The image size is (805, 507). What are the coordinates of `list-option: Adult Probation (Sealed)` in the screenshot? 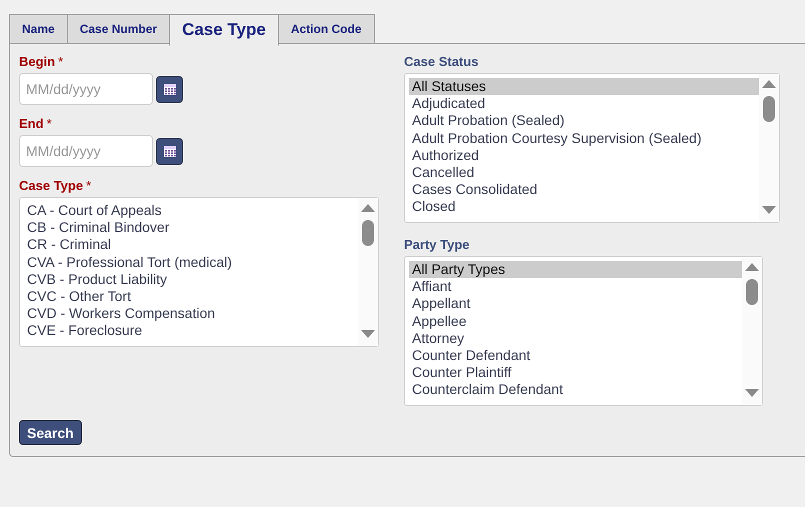 It's located at (584, 121).